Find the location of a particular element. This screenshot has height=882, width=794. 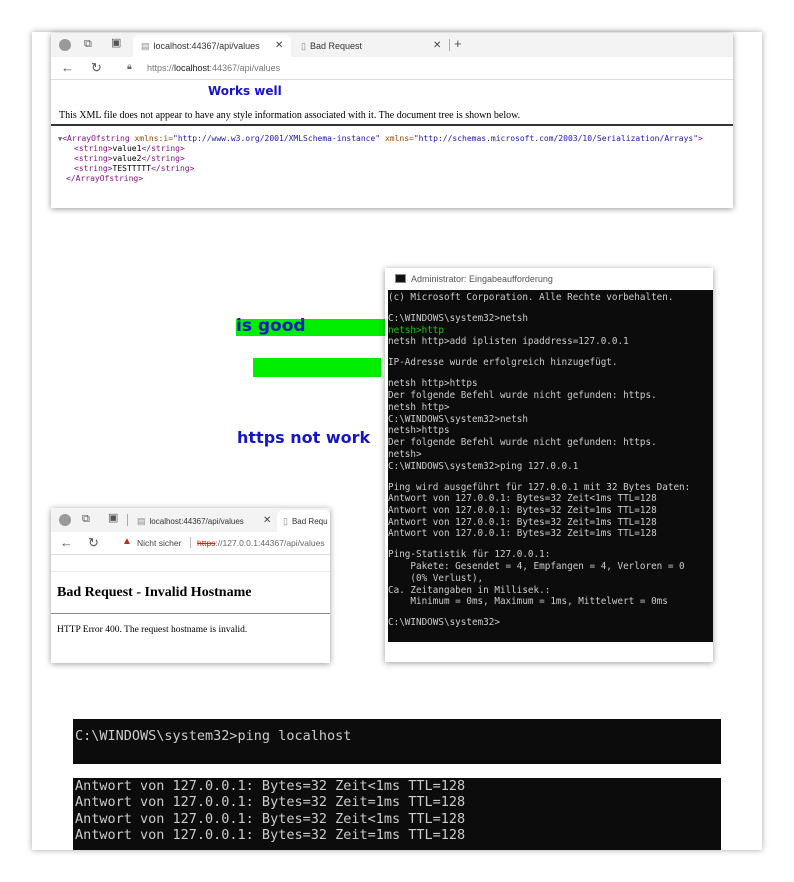

url-scheme: https:// is located at coordinates (161, 68).